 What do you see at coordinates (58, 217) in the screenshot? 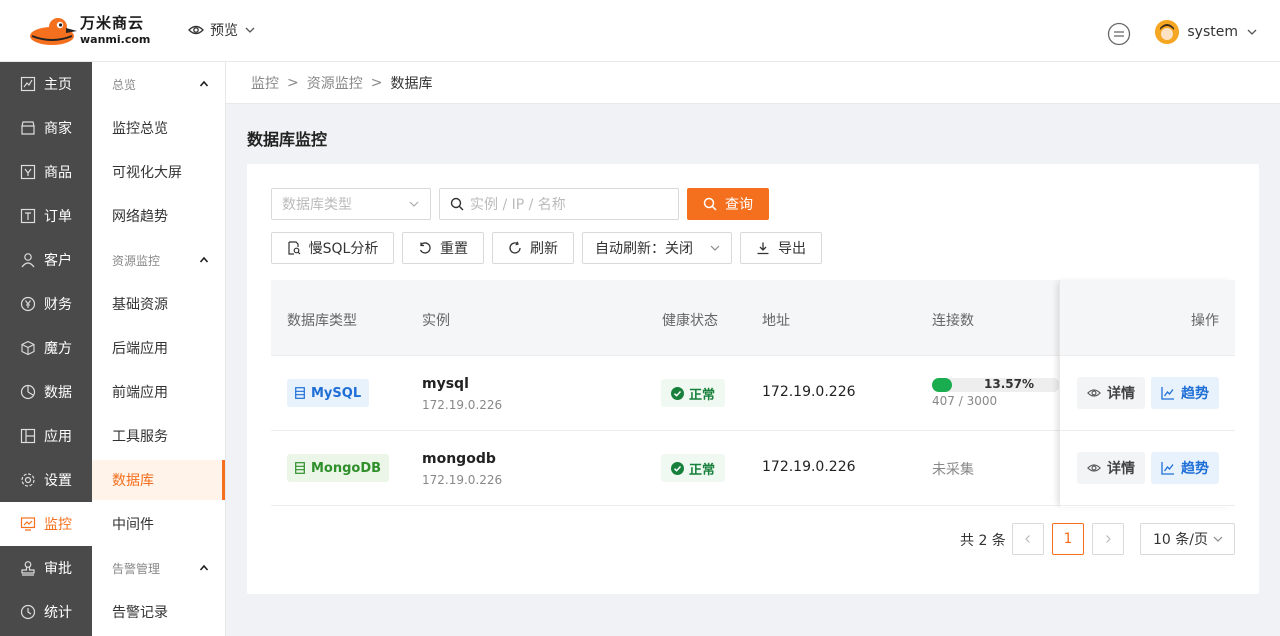
I see `nav-label: 订单` at bounding box center [58, 217].